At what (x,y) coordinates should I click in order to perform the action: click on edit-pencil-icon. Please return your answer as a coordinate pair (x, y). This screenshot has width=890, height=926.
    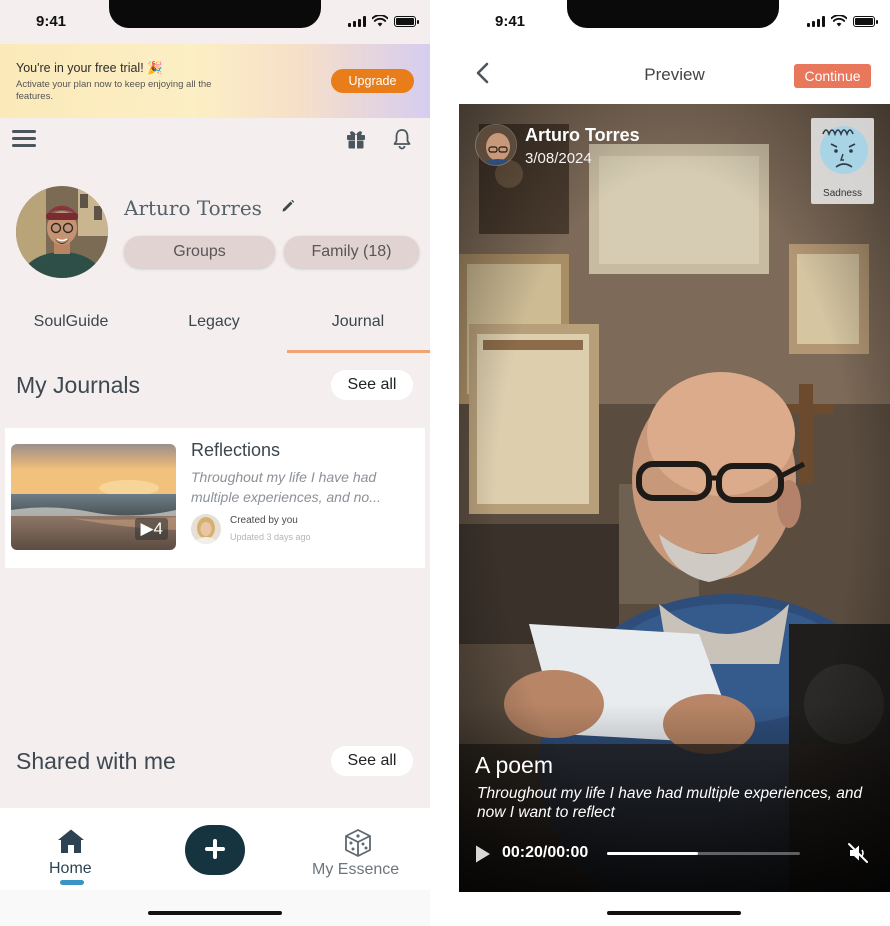
    Looking at the image, I should click on (288, 206).